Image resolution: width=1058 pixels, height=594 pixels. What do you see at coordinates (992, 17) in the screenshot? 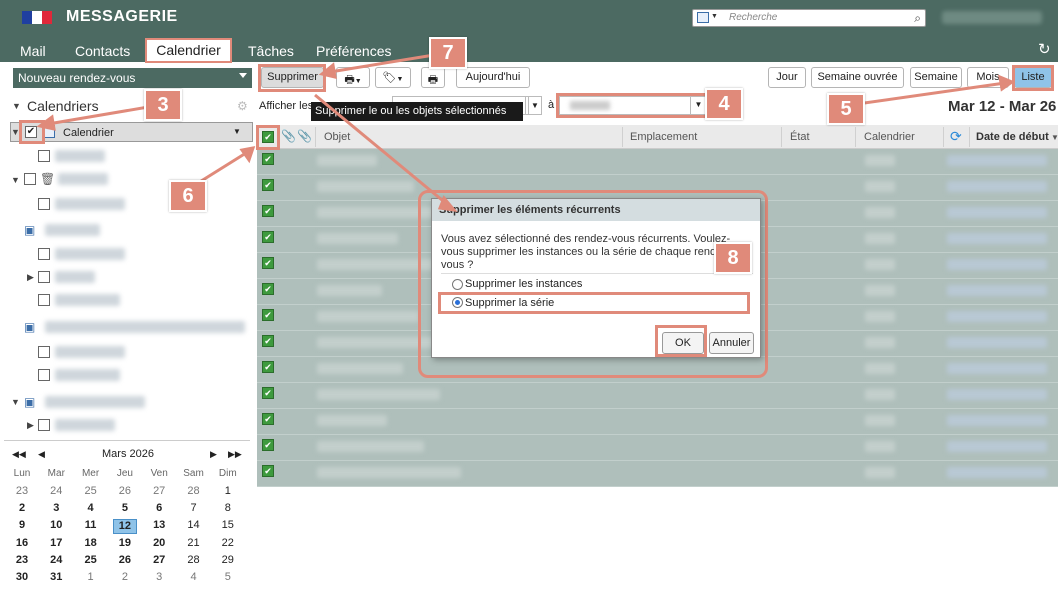
I see `user-name` at bounding box center [992, 17].